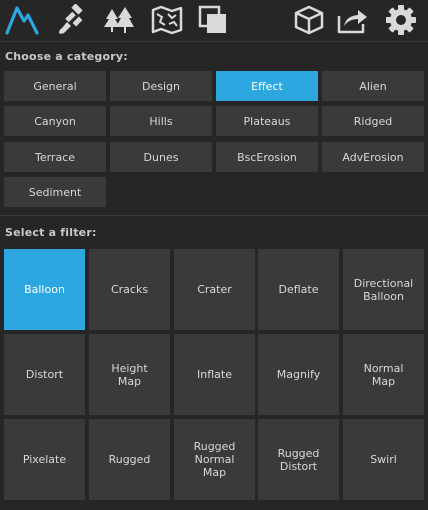  I want to click on cube-export-icon, so click(310, 20).